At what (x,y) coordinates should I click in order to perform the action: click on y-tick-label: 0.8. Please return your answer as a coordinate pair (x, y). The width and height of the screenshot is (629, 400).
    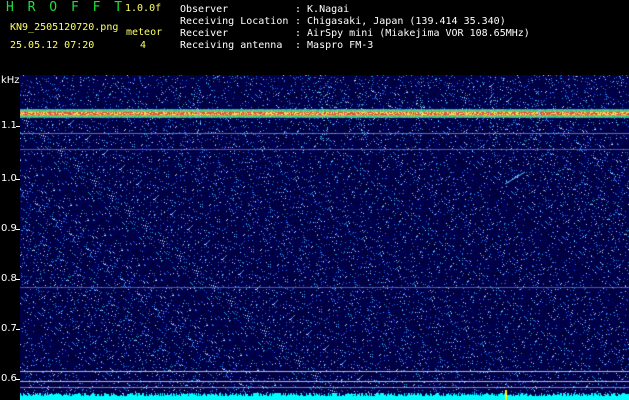
    Looking at the image, I should click on (9, 278).